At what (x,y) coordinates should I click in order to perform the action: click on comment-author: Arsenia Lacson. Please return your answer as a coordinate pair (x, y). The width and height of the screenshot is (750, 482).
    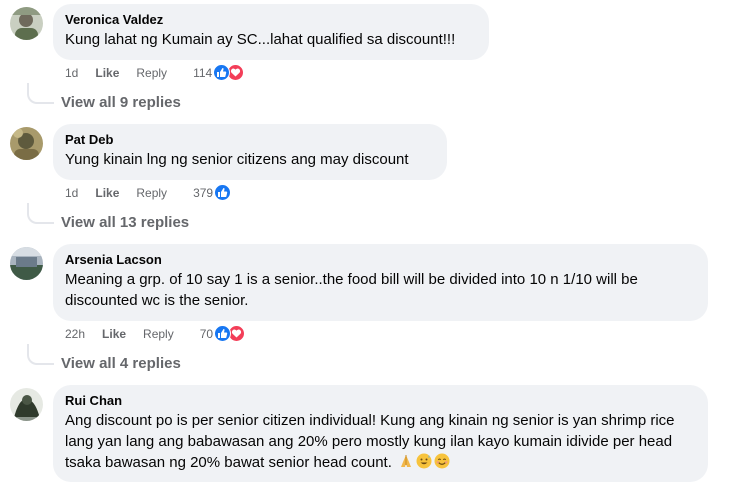
    Looking at the image, I should click on (380, 260).